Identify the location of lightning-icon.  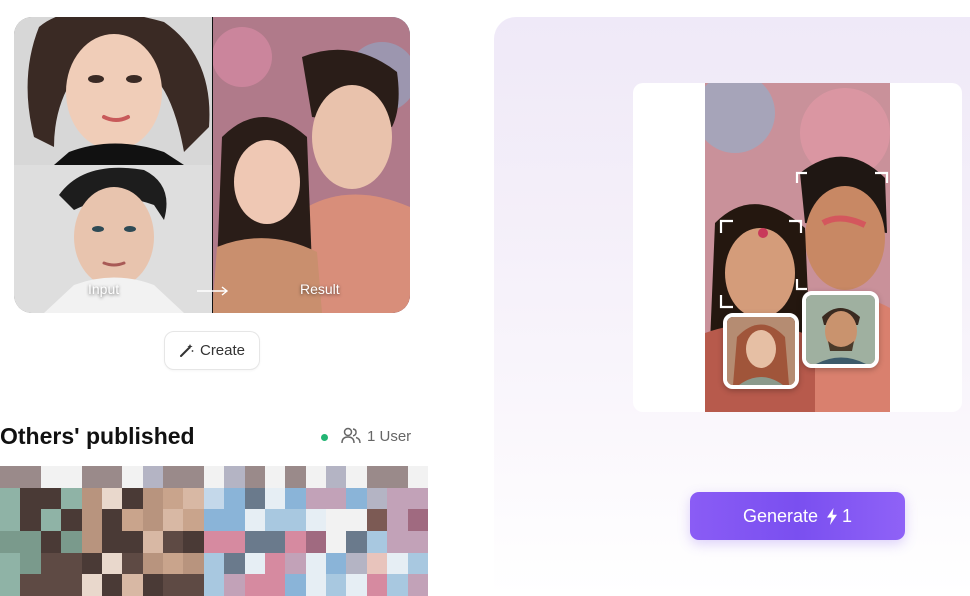
(832, 516).